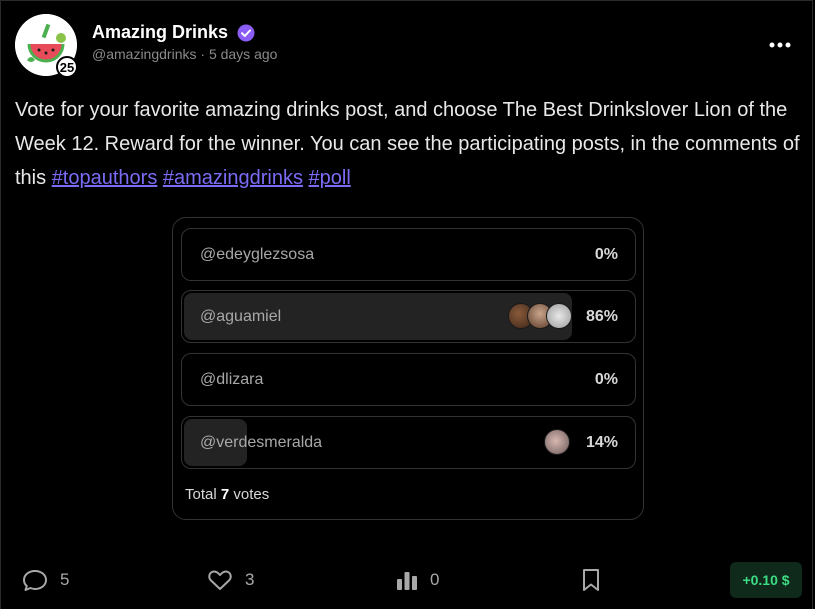  I want to click on comment-icon, so click(35, 580).